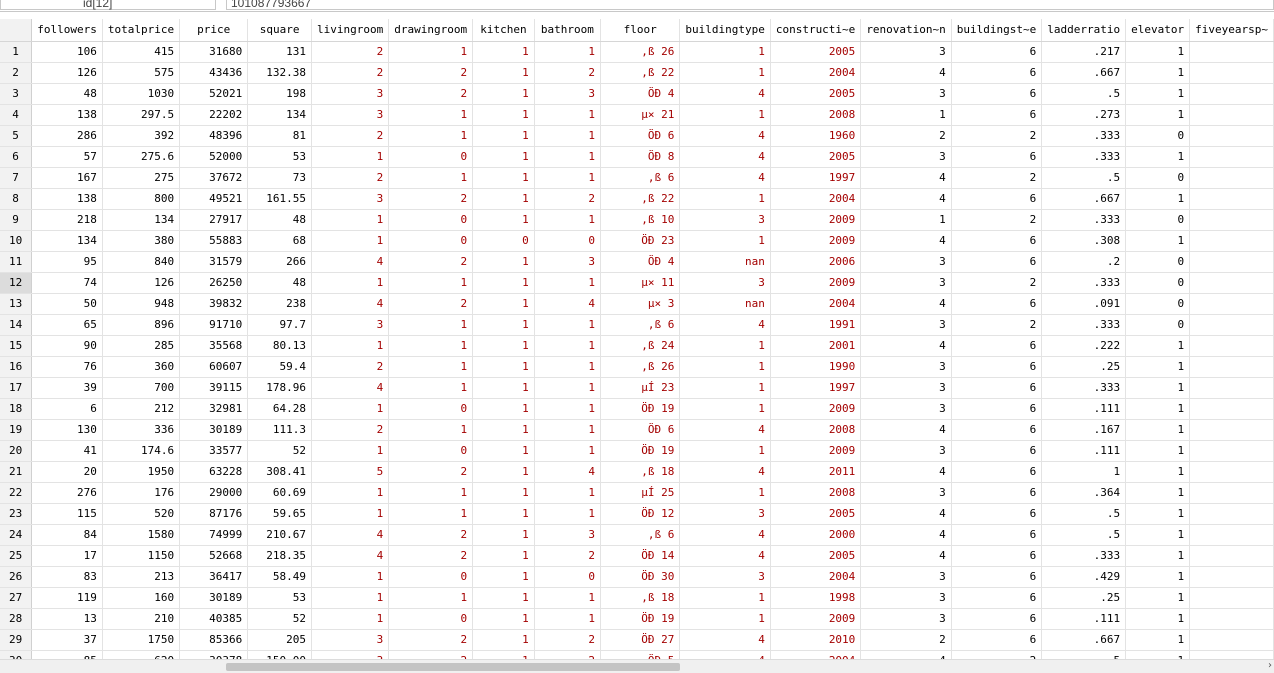 The image size is (1274, 673). Describe the element at coordinates (637, 535) in the screenshot. I see `table-row: 24 84 1580 74999 210.67 4 2 1 3 ‚ß 6 4 2000 4 6.5 1` at that location.